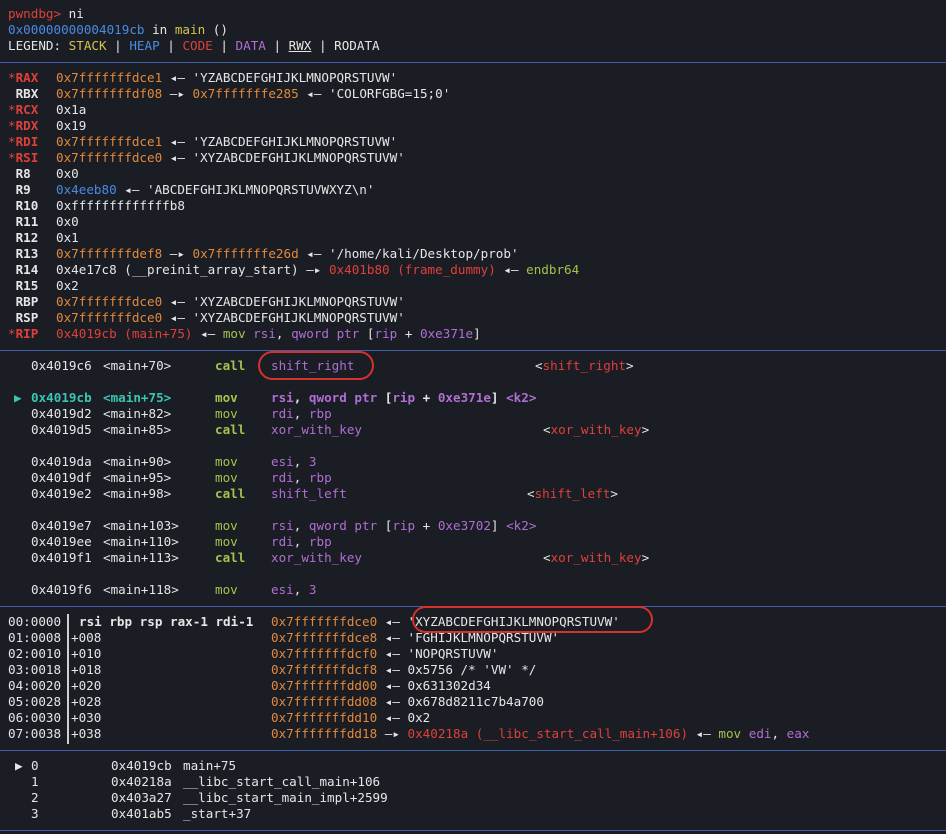  What do you see at coordinates (23, 126) in the screenshot?
I see `register-name: *RDX` at bounding box center [23, 126].